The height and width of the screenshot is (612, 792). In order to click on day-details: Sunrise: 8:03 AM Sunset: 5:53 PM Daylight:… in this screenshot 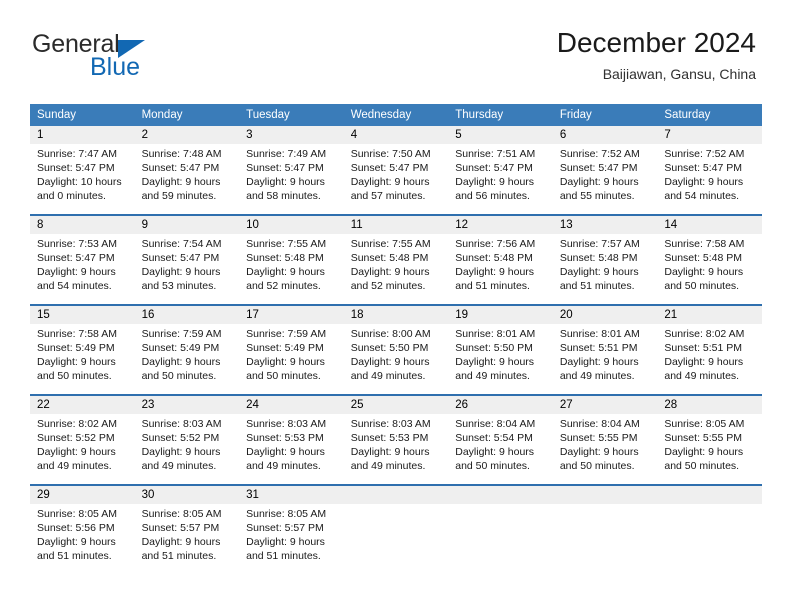, I will do `click(396, 443)`.